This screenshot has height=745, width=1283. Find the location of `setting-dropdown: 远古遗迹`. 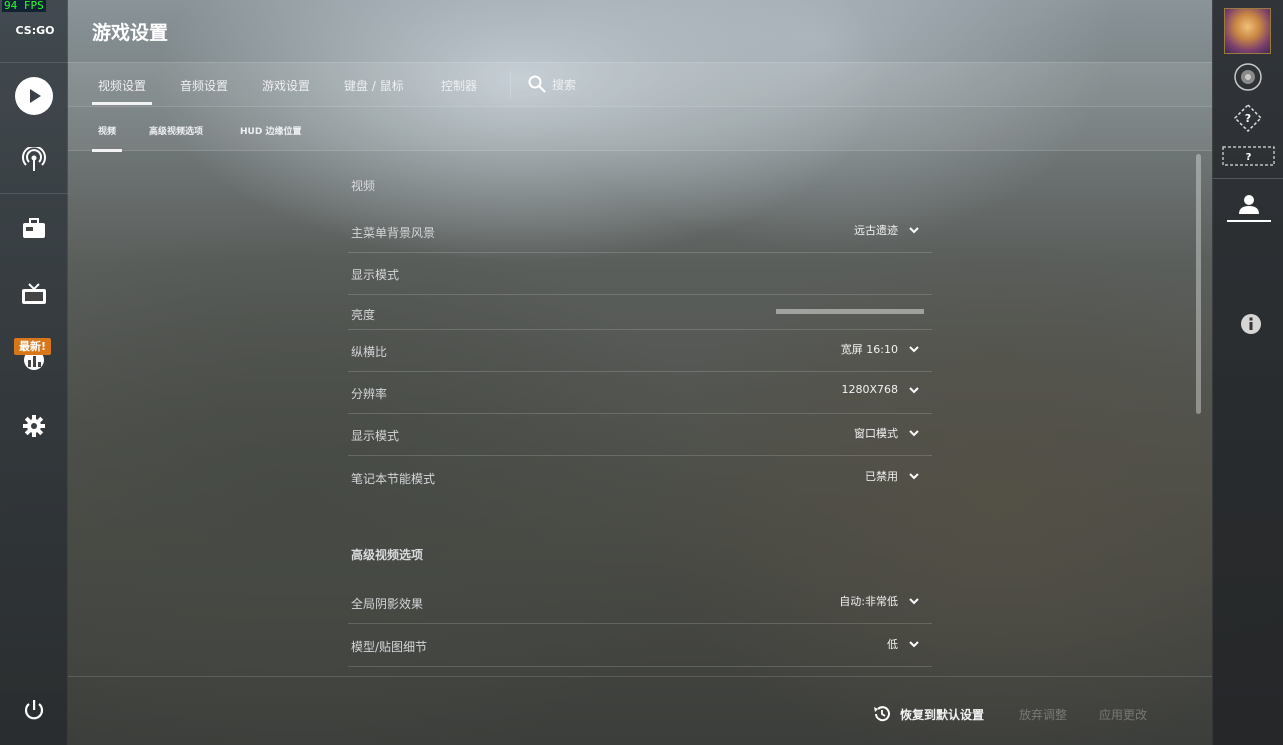

setting-dropdown: 远古遗迹 is located at coordinates (887, 230).